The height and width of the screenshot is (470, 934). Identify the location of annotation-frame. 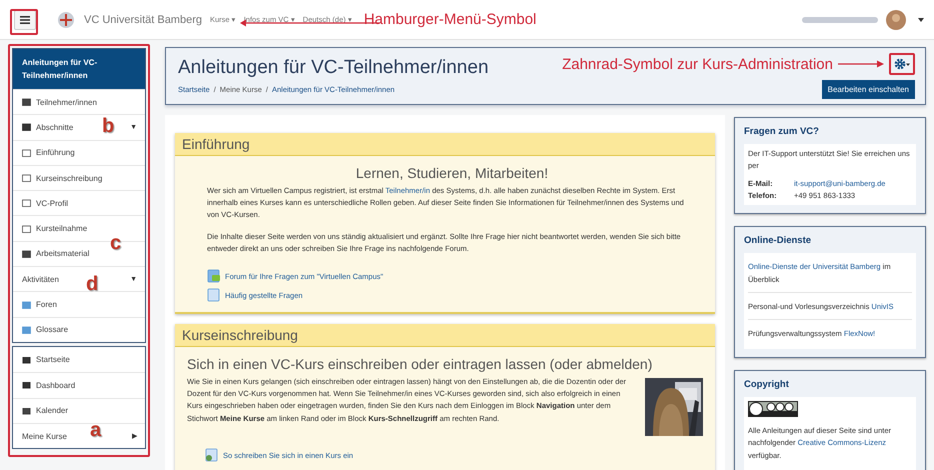
(24, 22).